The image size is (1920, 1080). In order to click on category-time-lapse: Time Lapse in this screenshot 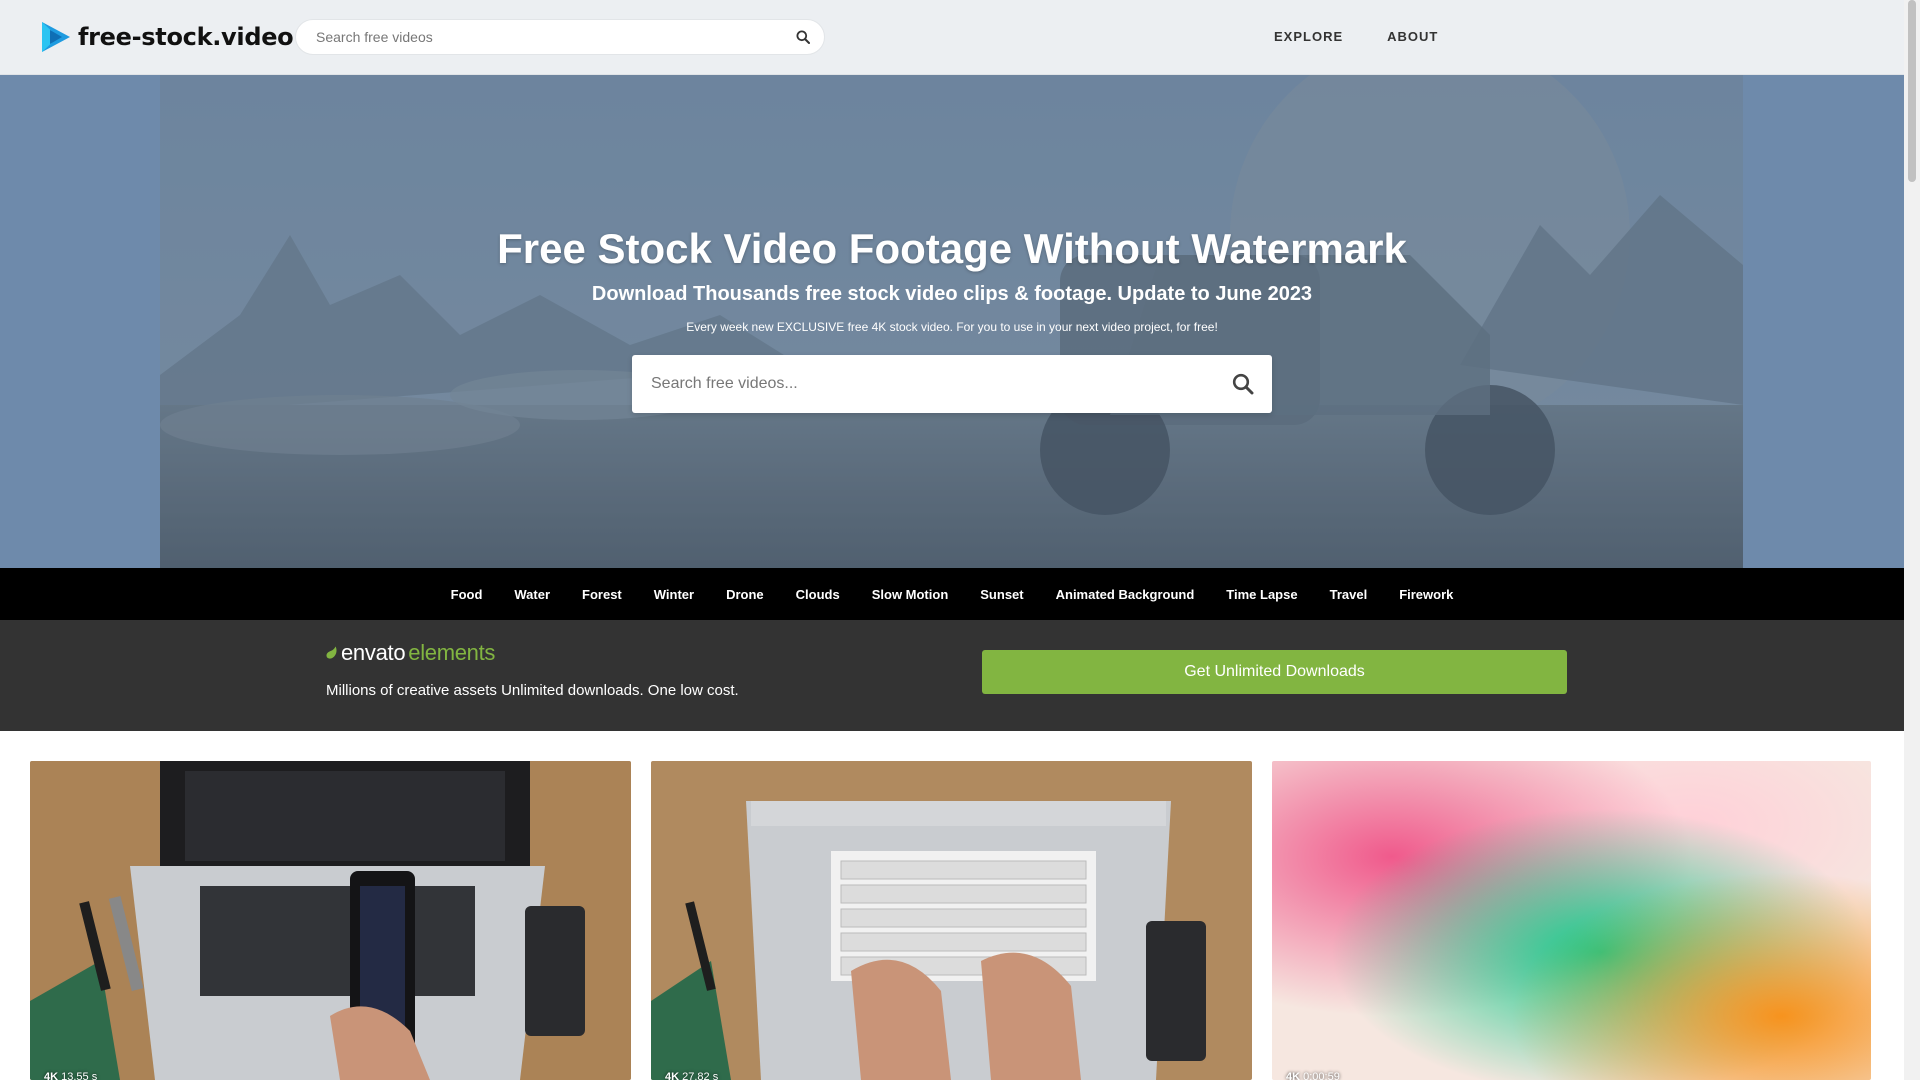, I will do `click(1261, 594)`.